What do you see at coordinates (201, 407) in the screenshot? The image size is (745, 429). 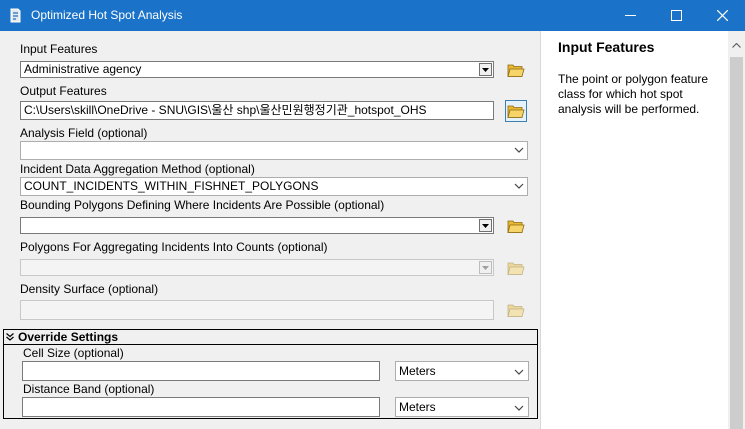 I see `distance-band-input` at bounding box center [201, 407].